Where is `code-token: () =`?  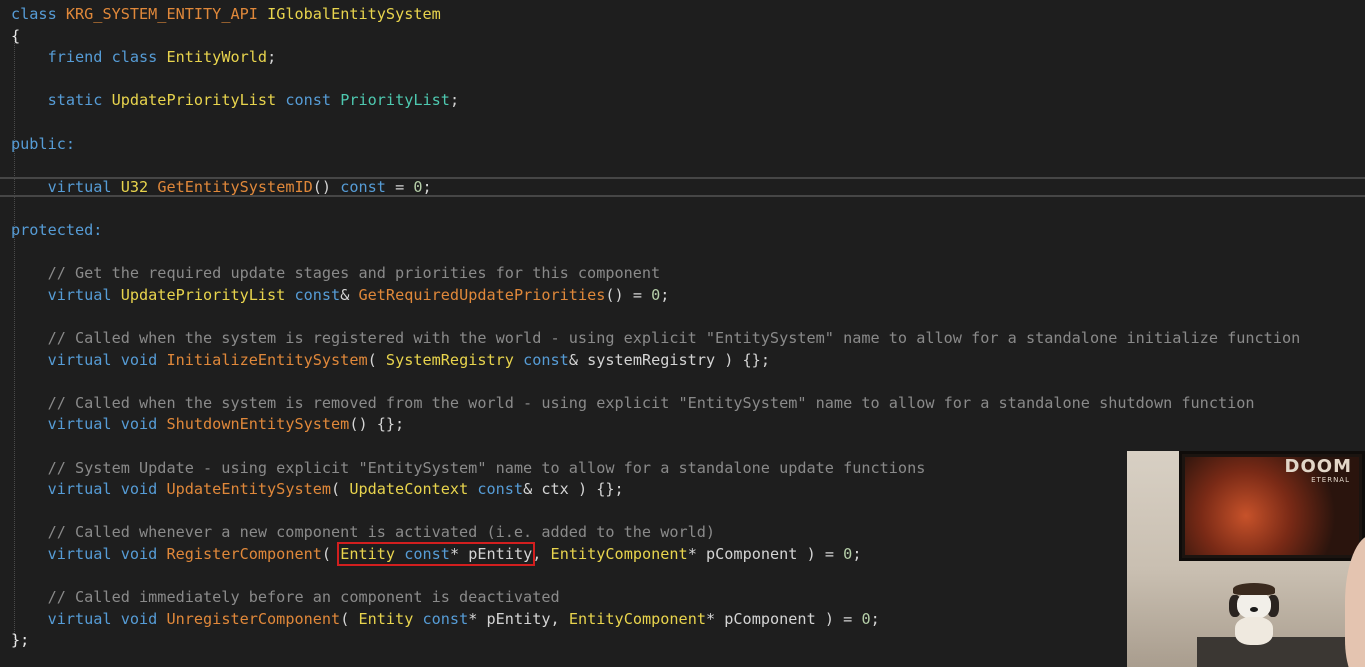
code-token: () = is located at coordinates (628, 294).